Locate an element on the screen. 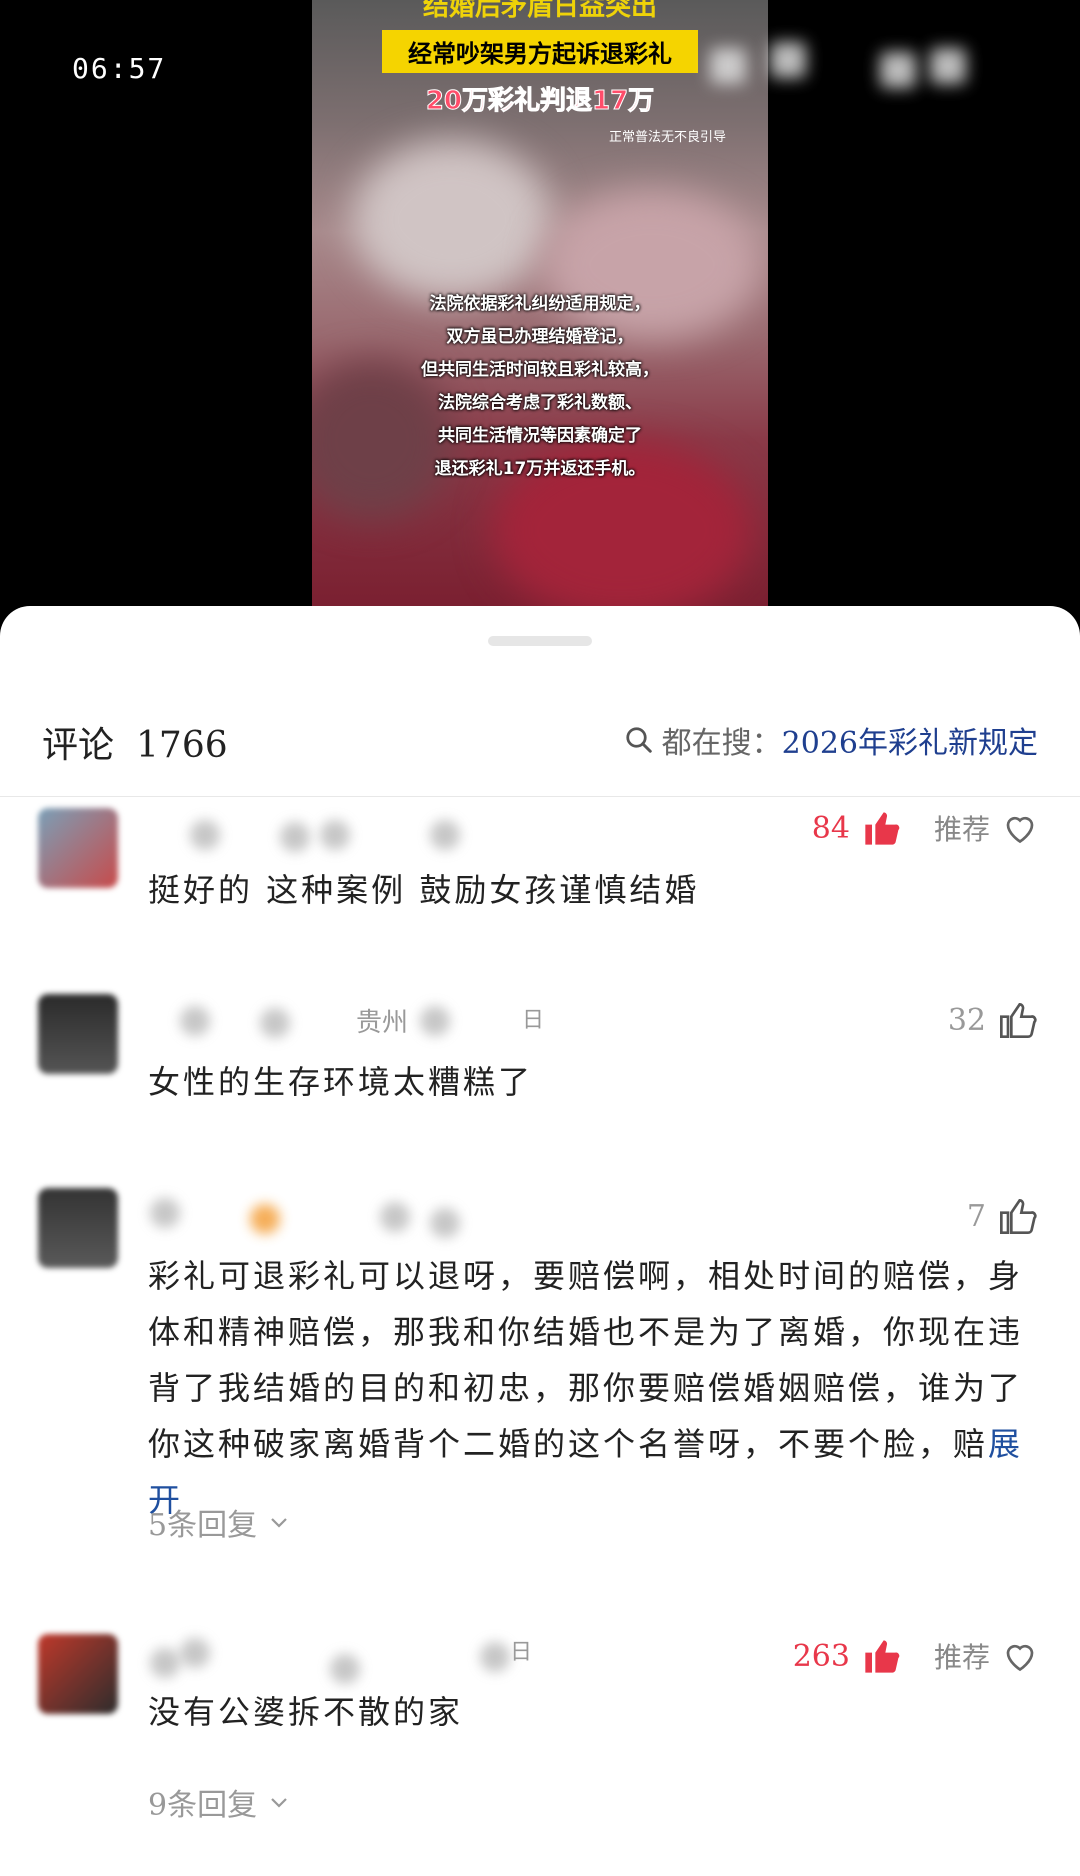 The height and width of the screenshot is (1876, 1080). view-replies: 9条回复 is located at coordinates (219, 1802).